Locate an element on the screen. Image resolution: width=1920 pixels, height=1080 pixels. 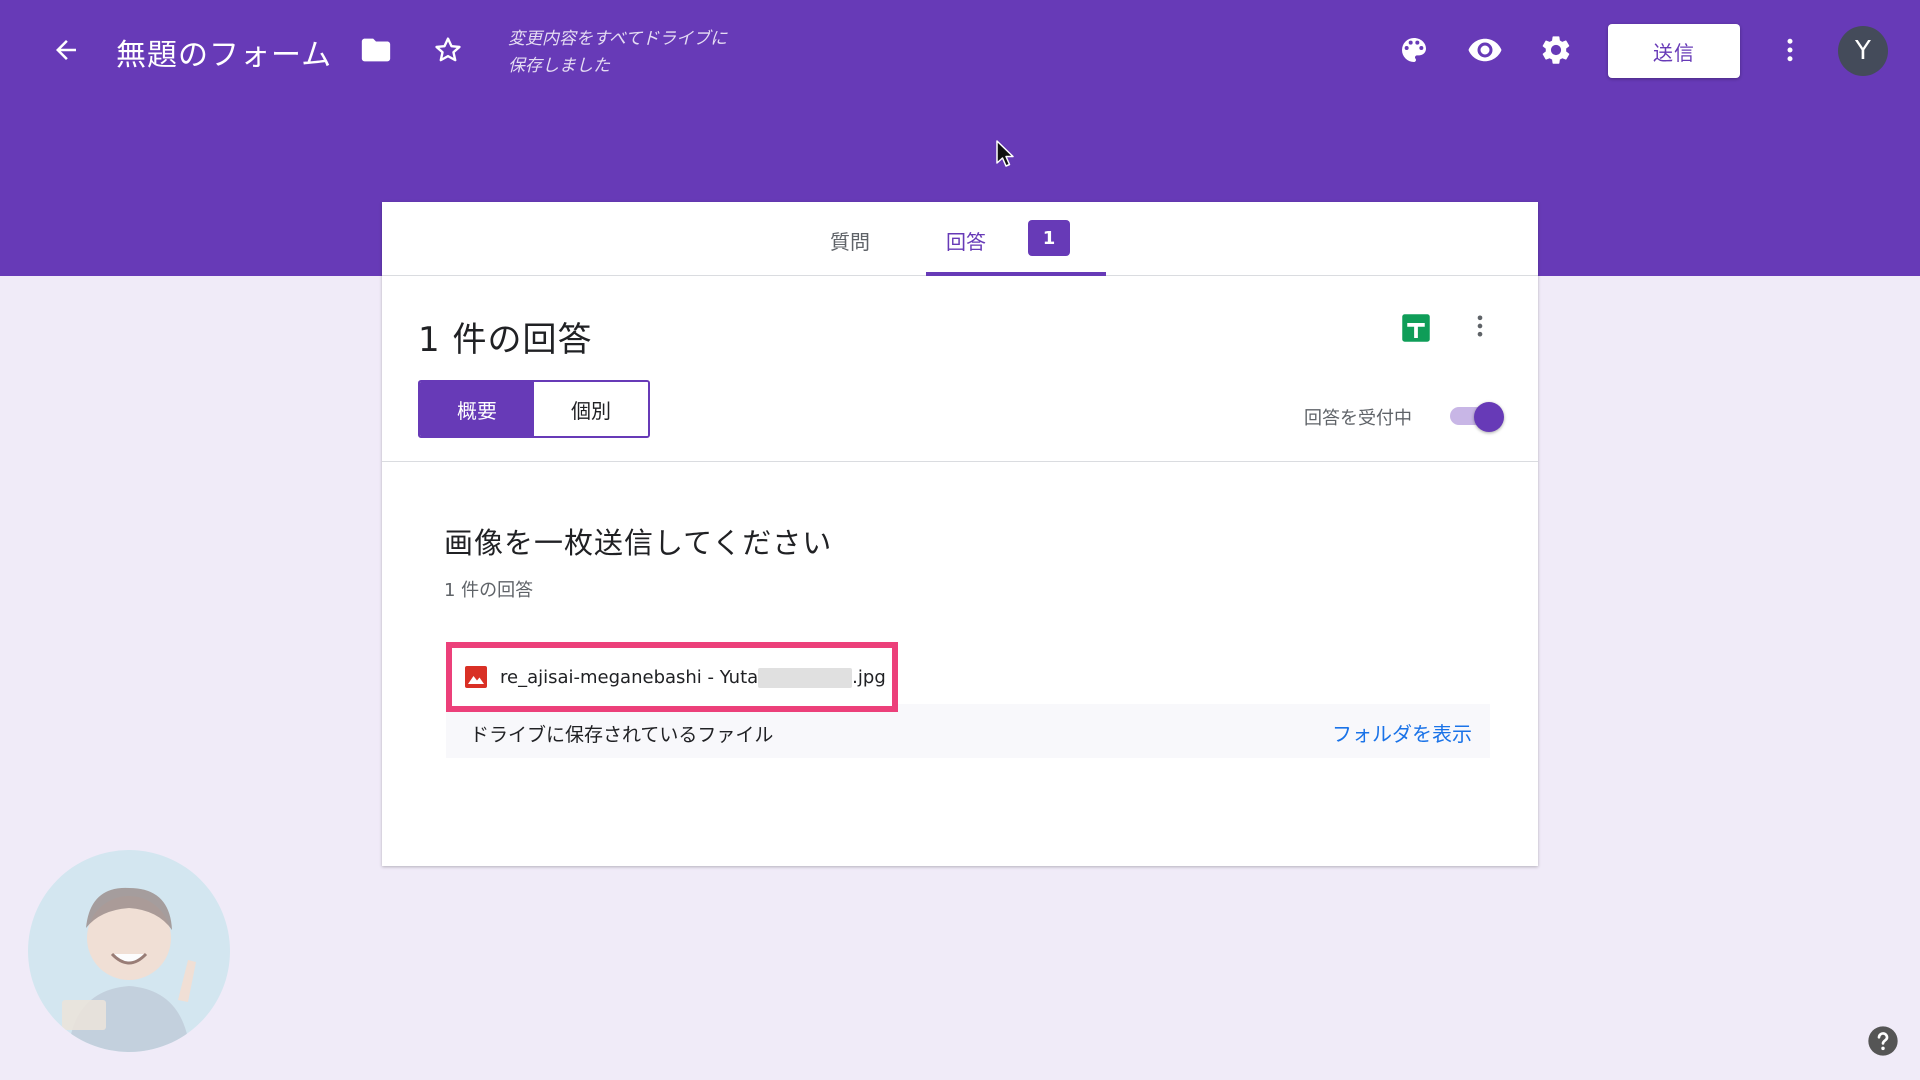
customize-theme-button is located at coordinates (1414, 50).